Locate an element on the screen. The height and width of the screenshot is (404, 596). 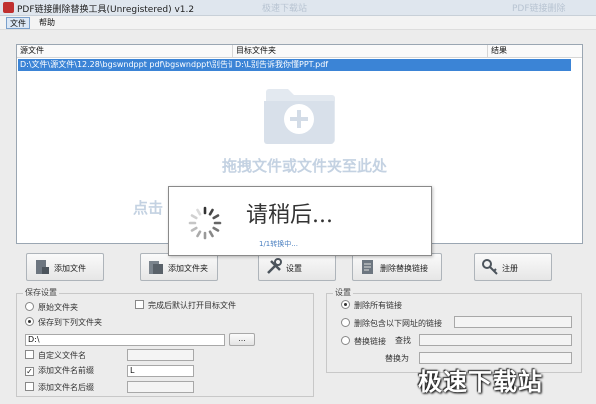
tools-icon is located at coordinates (274, 266).